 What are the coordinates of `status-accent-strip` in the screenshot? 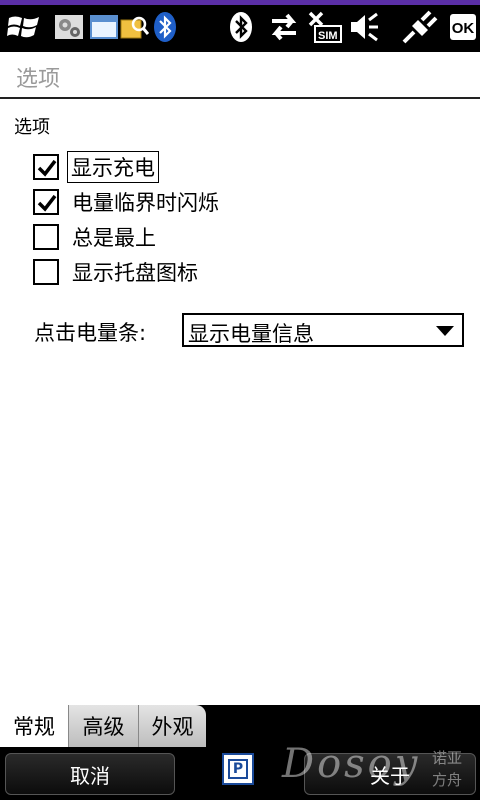 It's located at (240, 2).